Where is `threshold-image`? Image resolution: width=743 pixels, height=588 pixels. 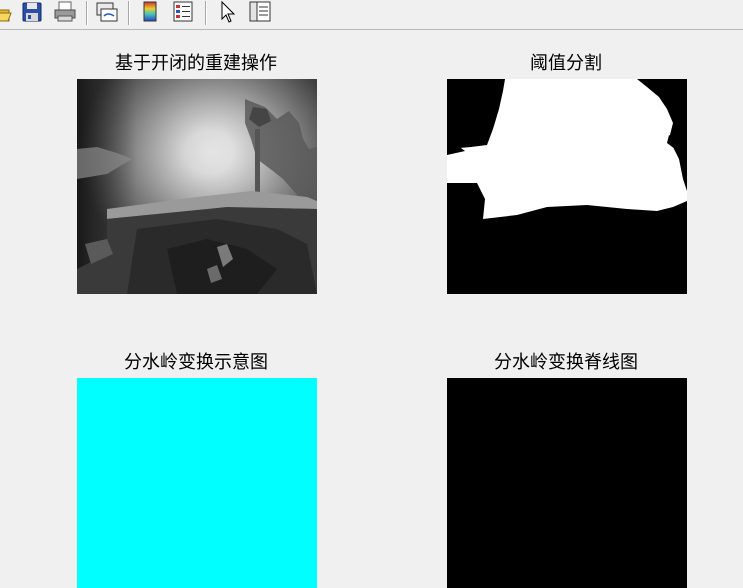 threshold-image is located at coordinates (567, 186).